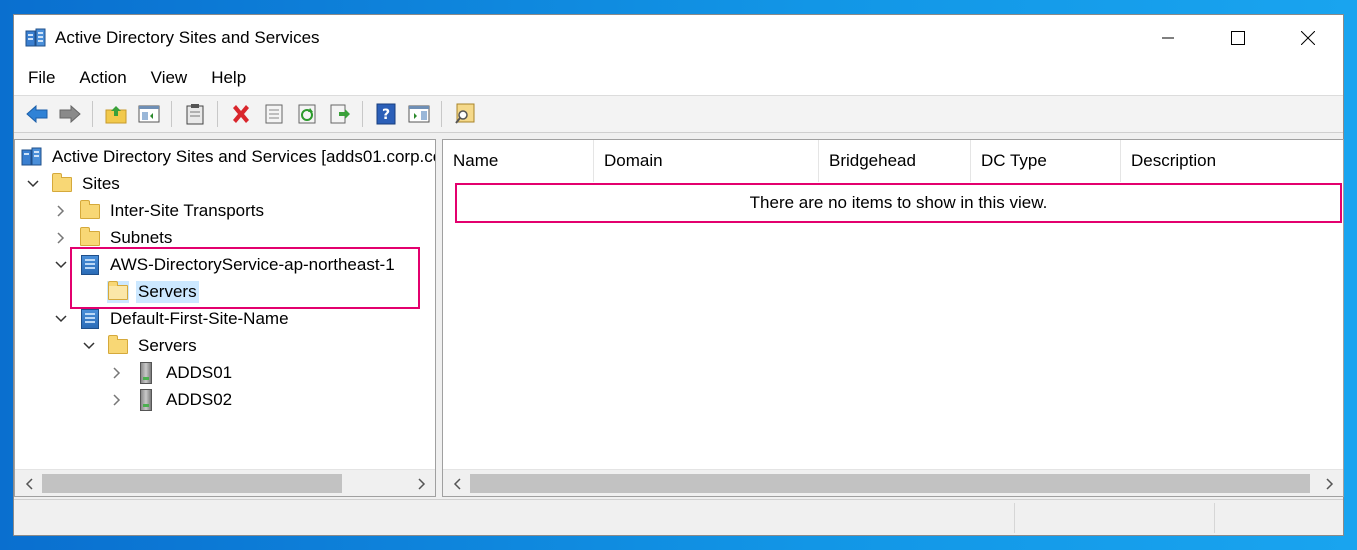 The height and width of the screenshot is (550, 1357). I want to click on minimize-icon, so click(1168, 38).